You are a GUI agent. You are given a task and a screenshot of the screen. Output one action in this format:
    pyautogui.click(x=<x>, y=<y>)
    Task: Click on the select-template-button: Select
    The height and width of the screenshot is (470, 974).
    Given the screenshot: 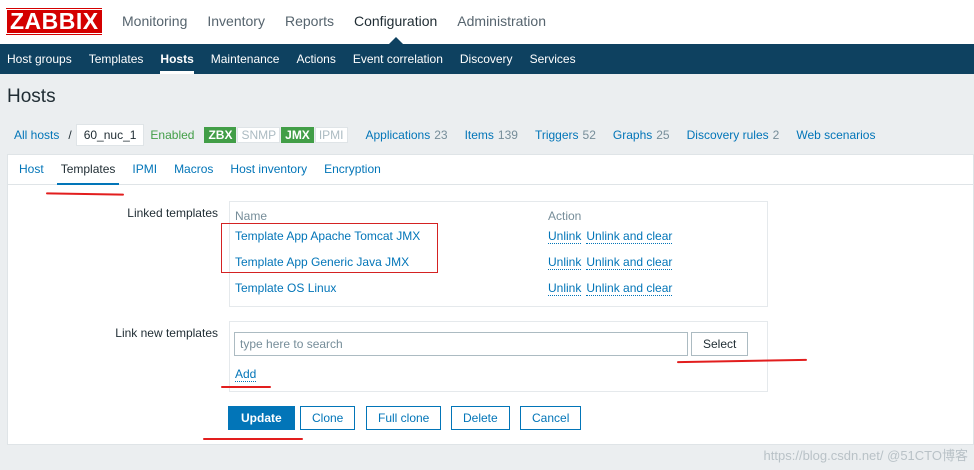 What is the action you would take?
    pyautogui.click(x=720, y=344)
    